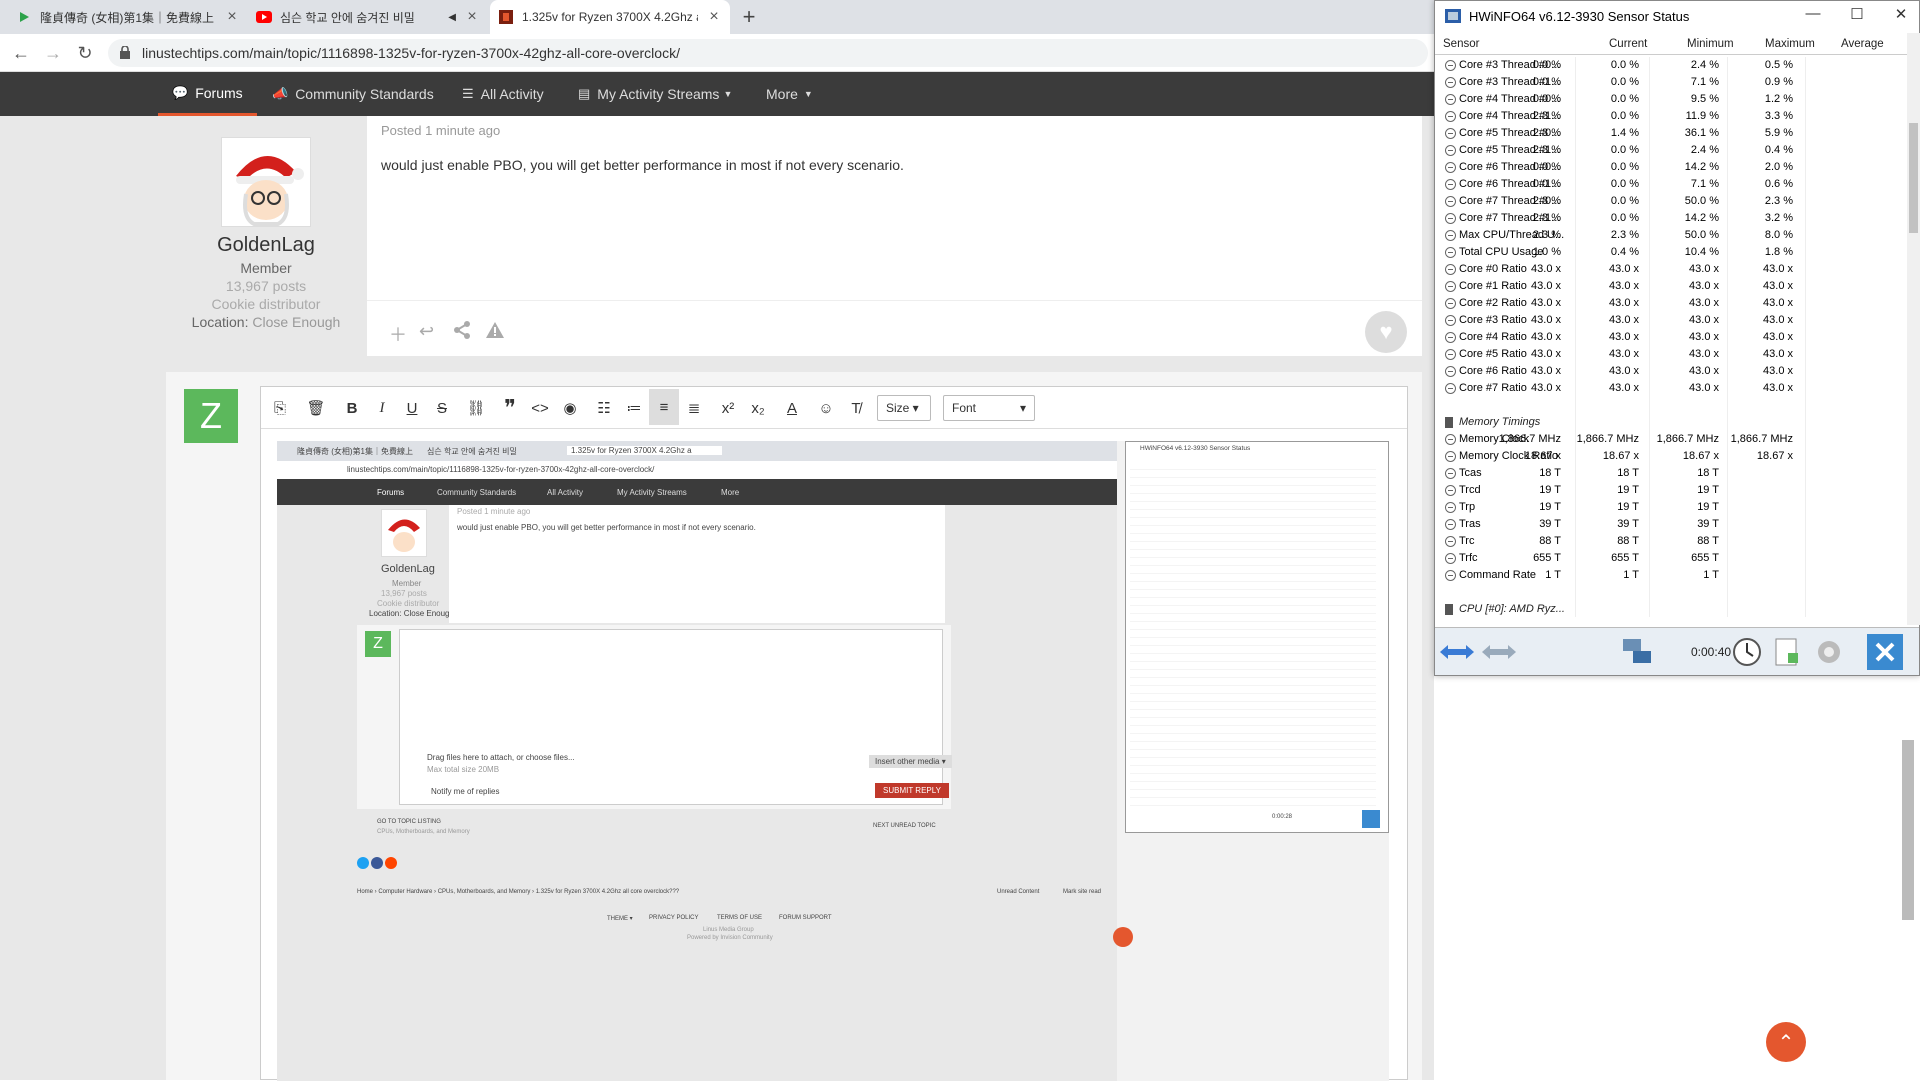 The height and width of the screenshot is (1081, 1920). I want to click on log-file-icon, so click(1787, 652).